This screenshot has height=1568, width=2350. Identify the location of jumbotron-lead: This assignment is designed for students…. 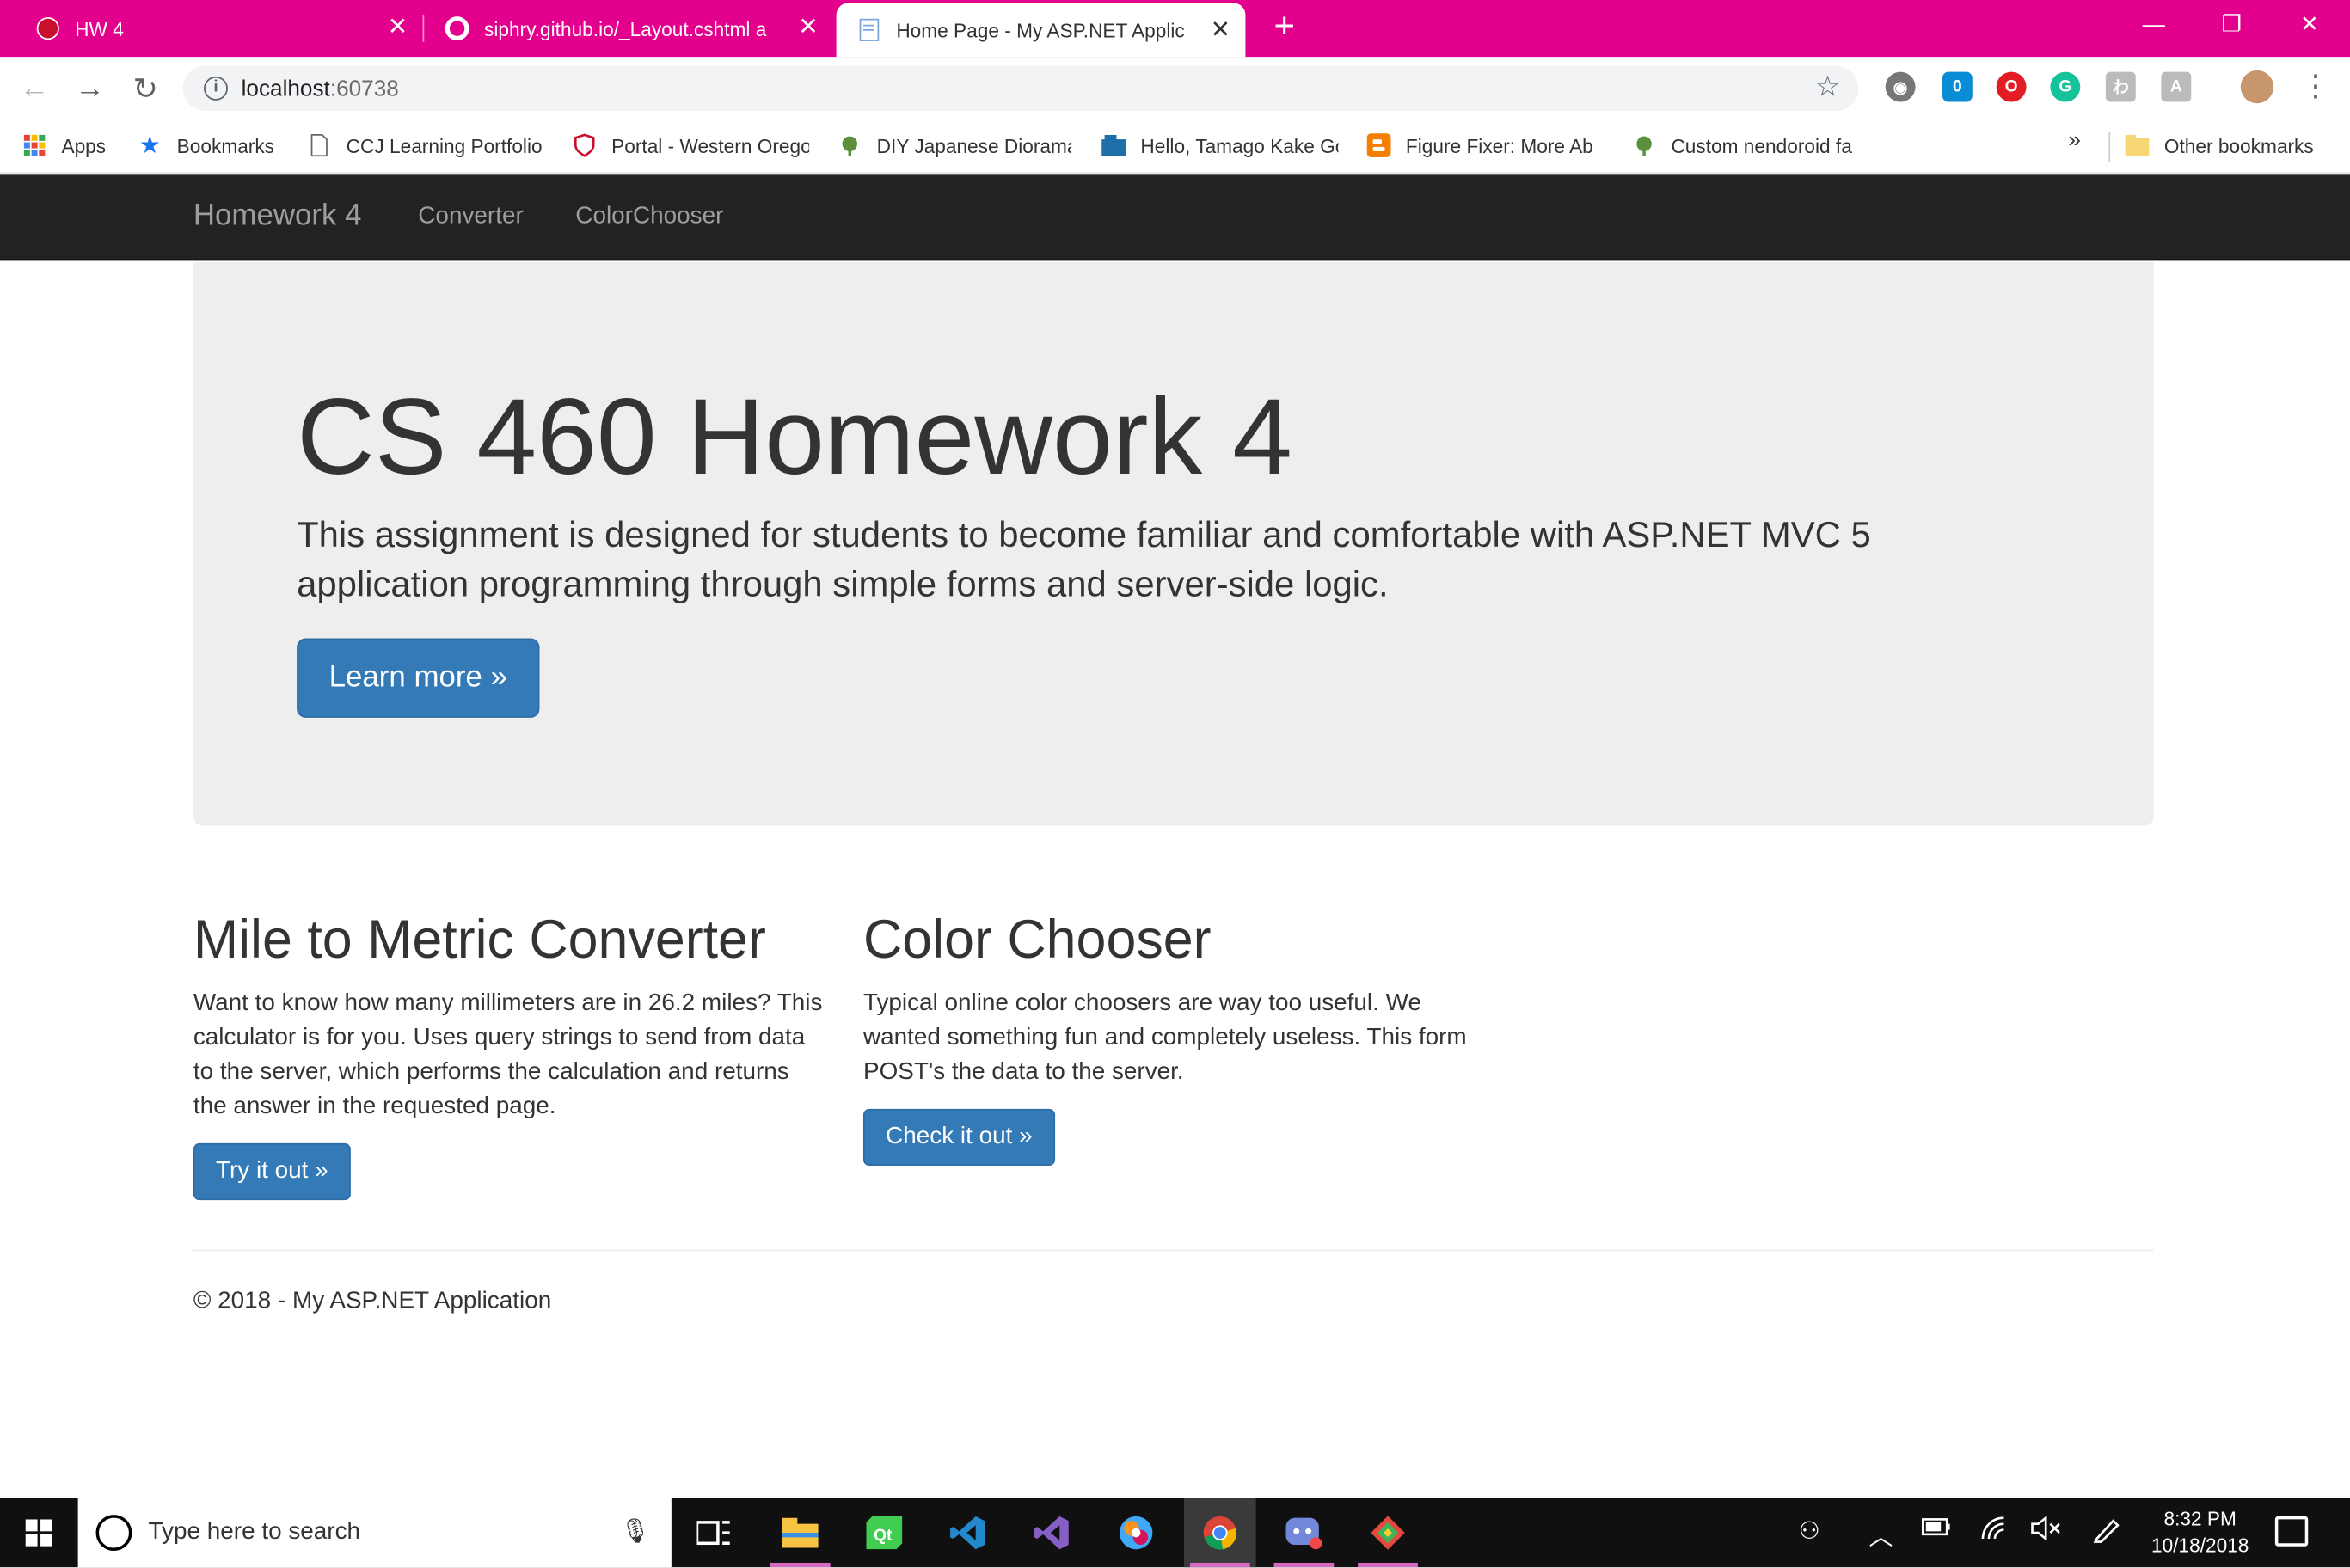
(1084, 560).